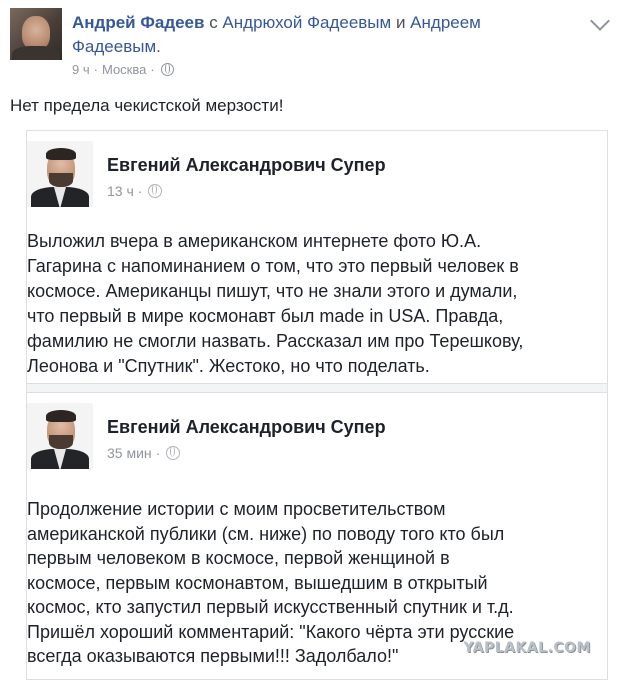  Describe the element at coordinates (600, 21) in the screenshot. I see `chevron-down-icon` at that location.